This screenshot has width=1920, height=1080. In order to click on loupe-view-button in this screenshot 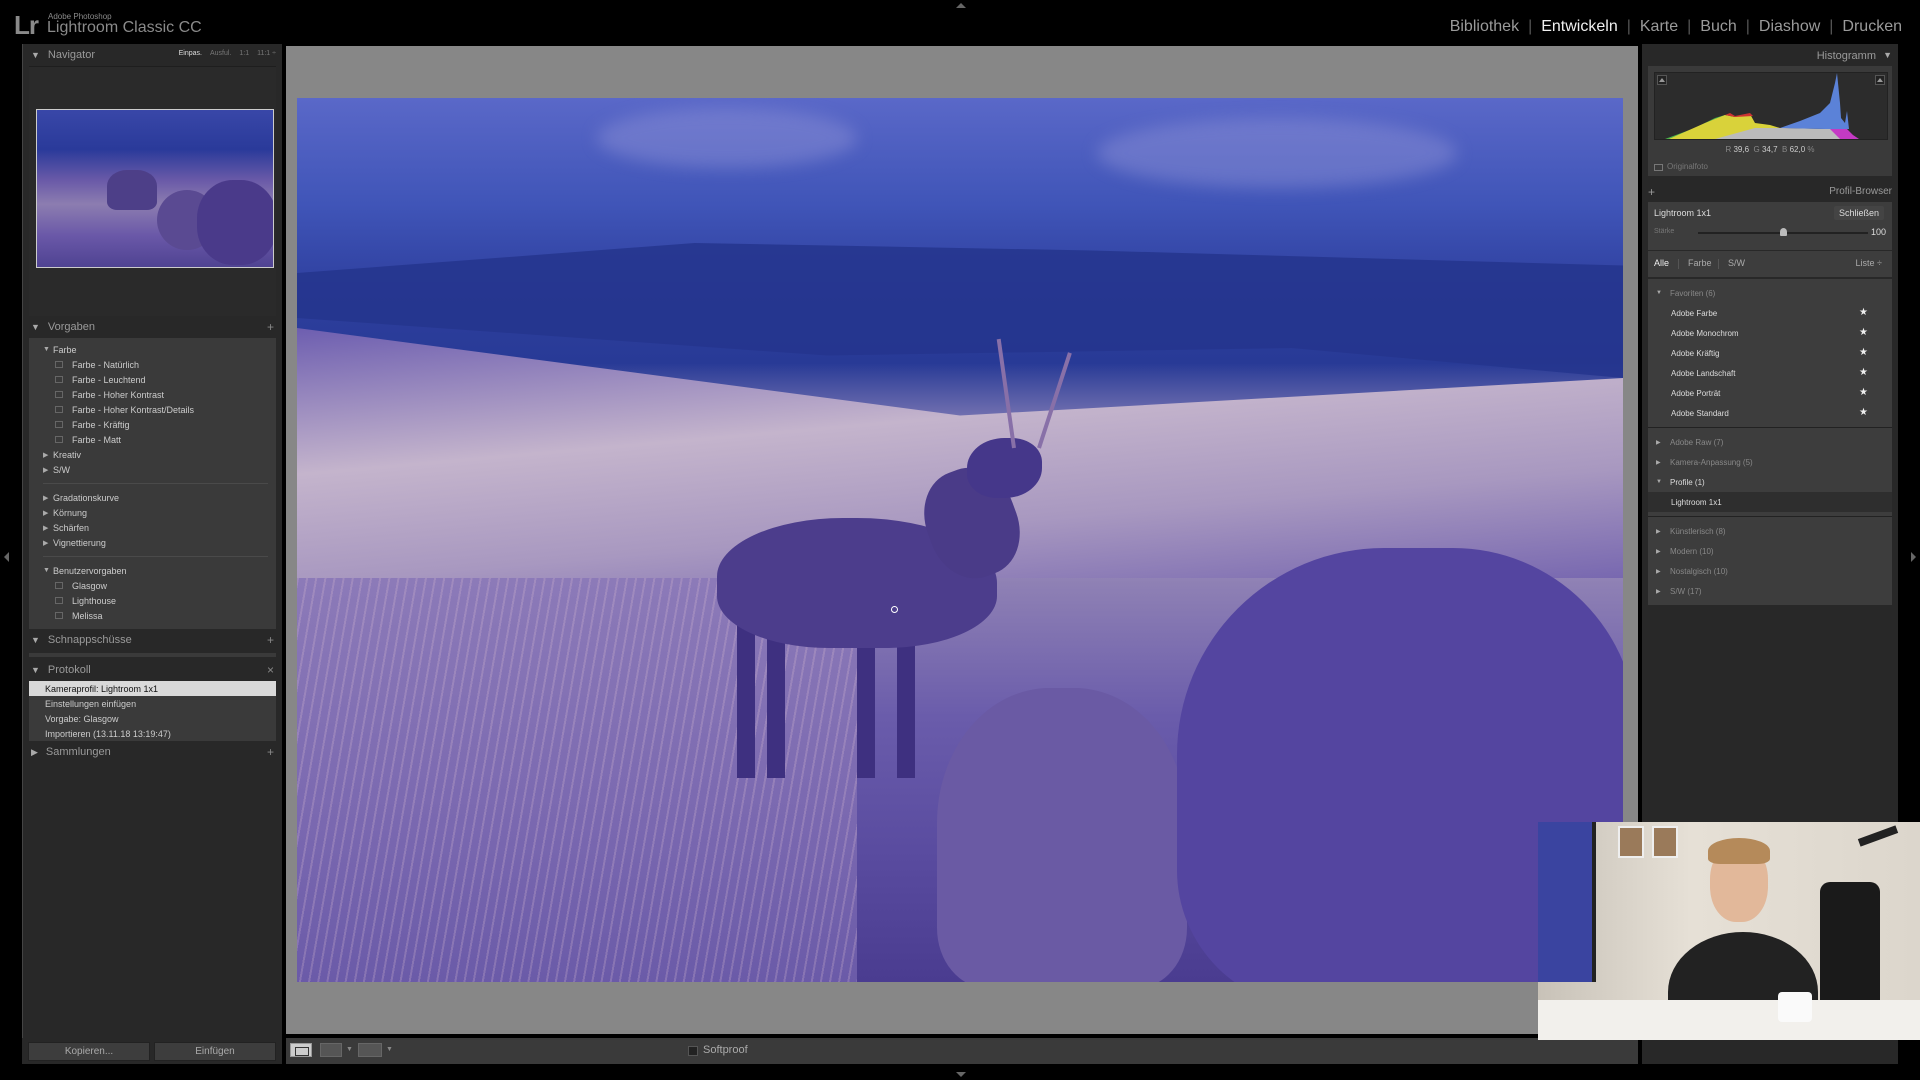, I will do `click(301, 1050)`.